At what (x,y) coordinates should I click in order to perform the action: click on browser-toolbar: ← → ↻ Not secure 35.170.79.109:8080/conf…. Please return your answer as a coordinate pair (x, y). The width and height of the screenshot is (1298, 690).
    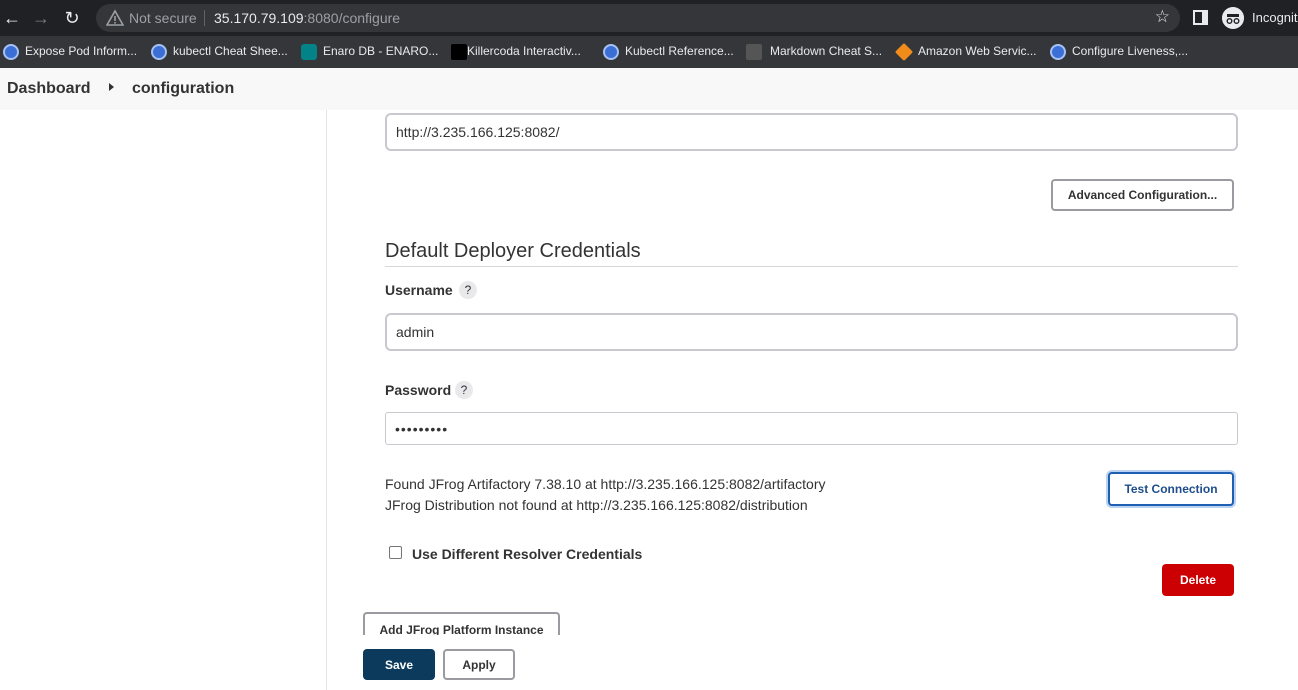
    Looking at the image, I should click on (649, 18).